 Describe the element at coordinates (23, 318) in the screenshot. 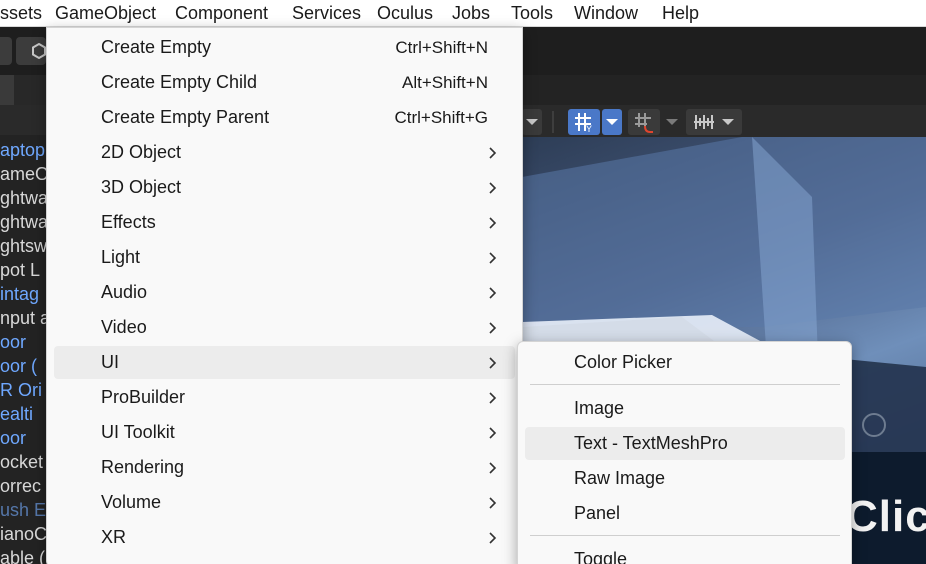

I see `hierarchy-row: nput a` at that location.